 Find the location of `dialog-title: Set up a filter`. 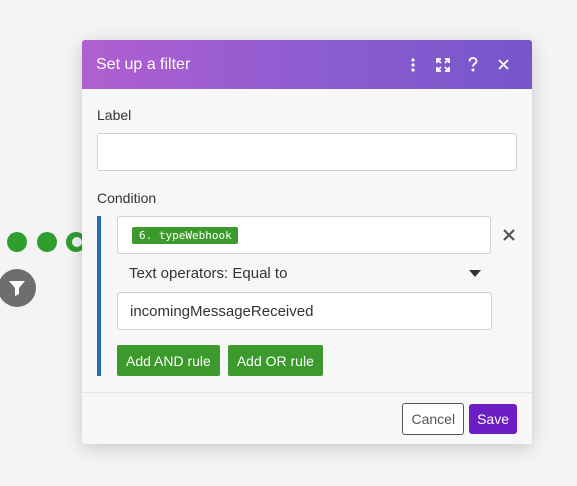

dialog-title: Set up a filter is located at coordinates (143, 64).